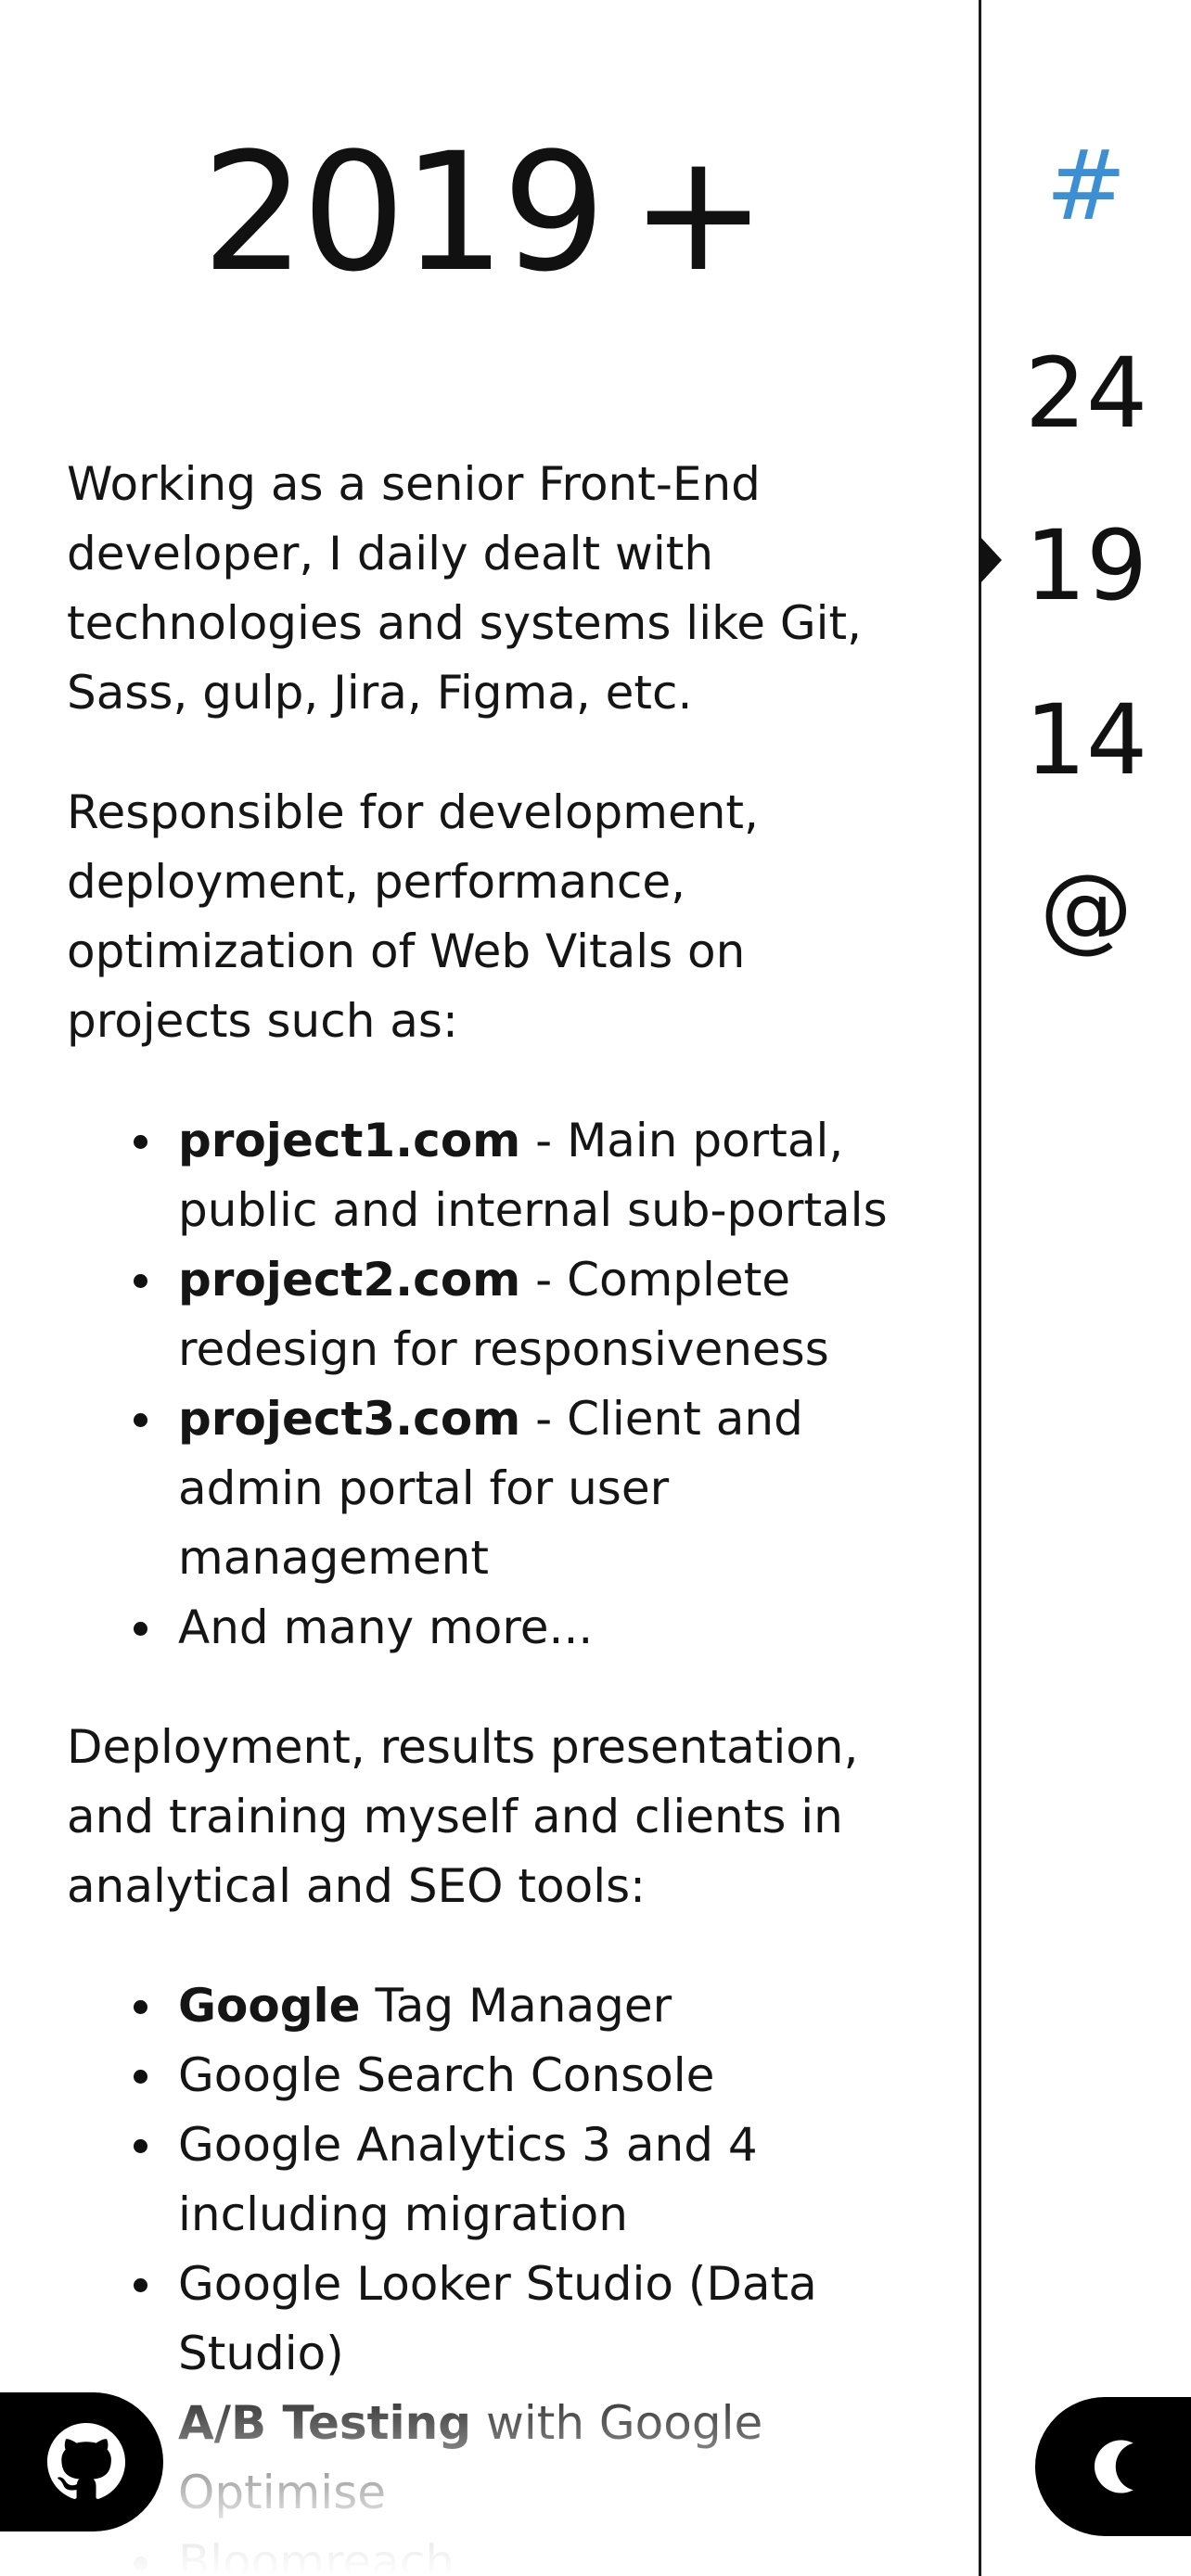 Image resolution: width=1191 pixels, height=2576 pixels. Describe the element at coordinates (698, 213) in the screenshot. I see `year-plus: +` at that location.